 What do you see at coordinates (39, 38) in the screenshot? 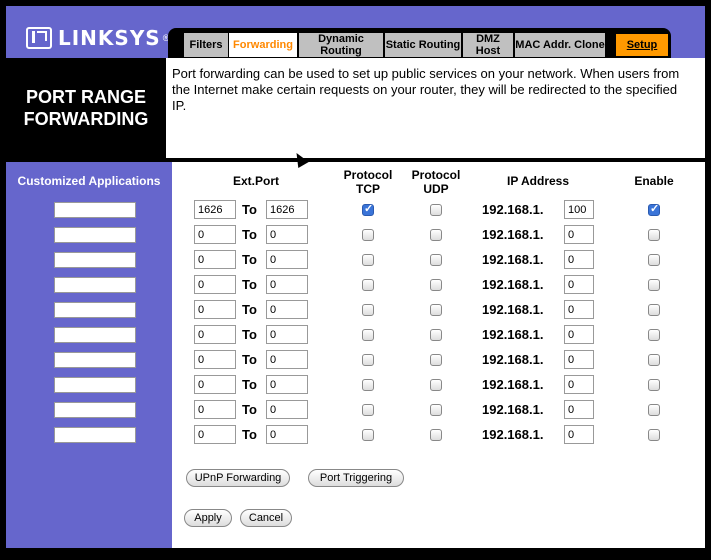
I see `linksys-logo-icon` at bounding box center [39, 38].